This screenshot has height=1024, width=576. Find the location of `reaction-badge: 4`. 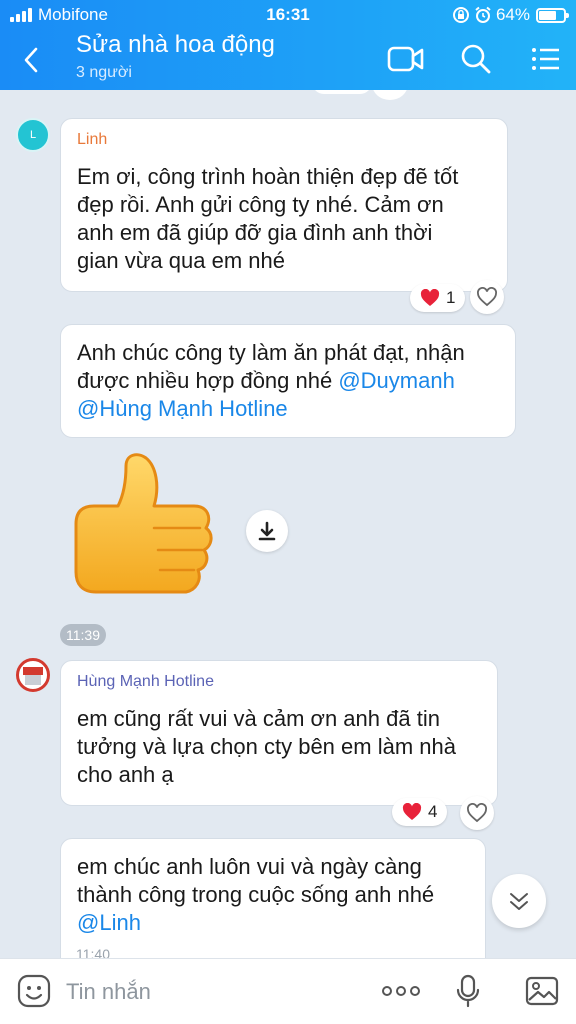

reaction-badge: 4 is located at coordinates (420, 812).